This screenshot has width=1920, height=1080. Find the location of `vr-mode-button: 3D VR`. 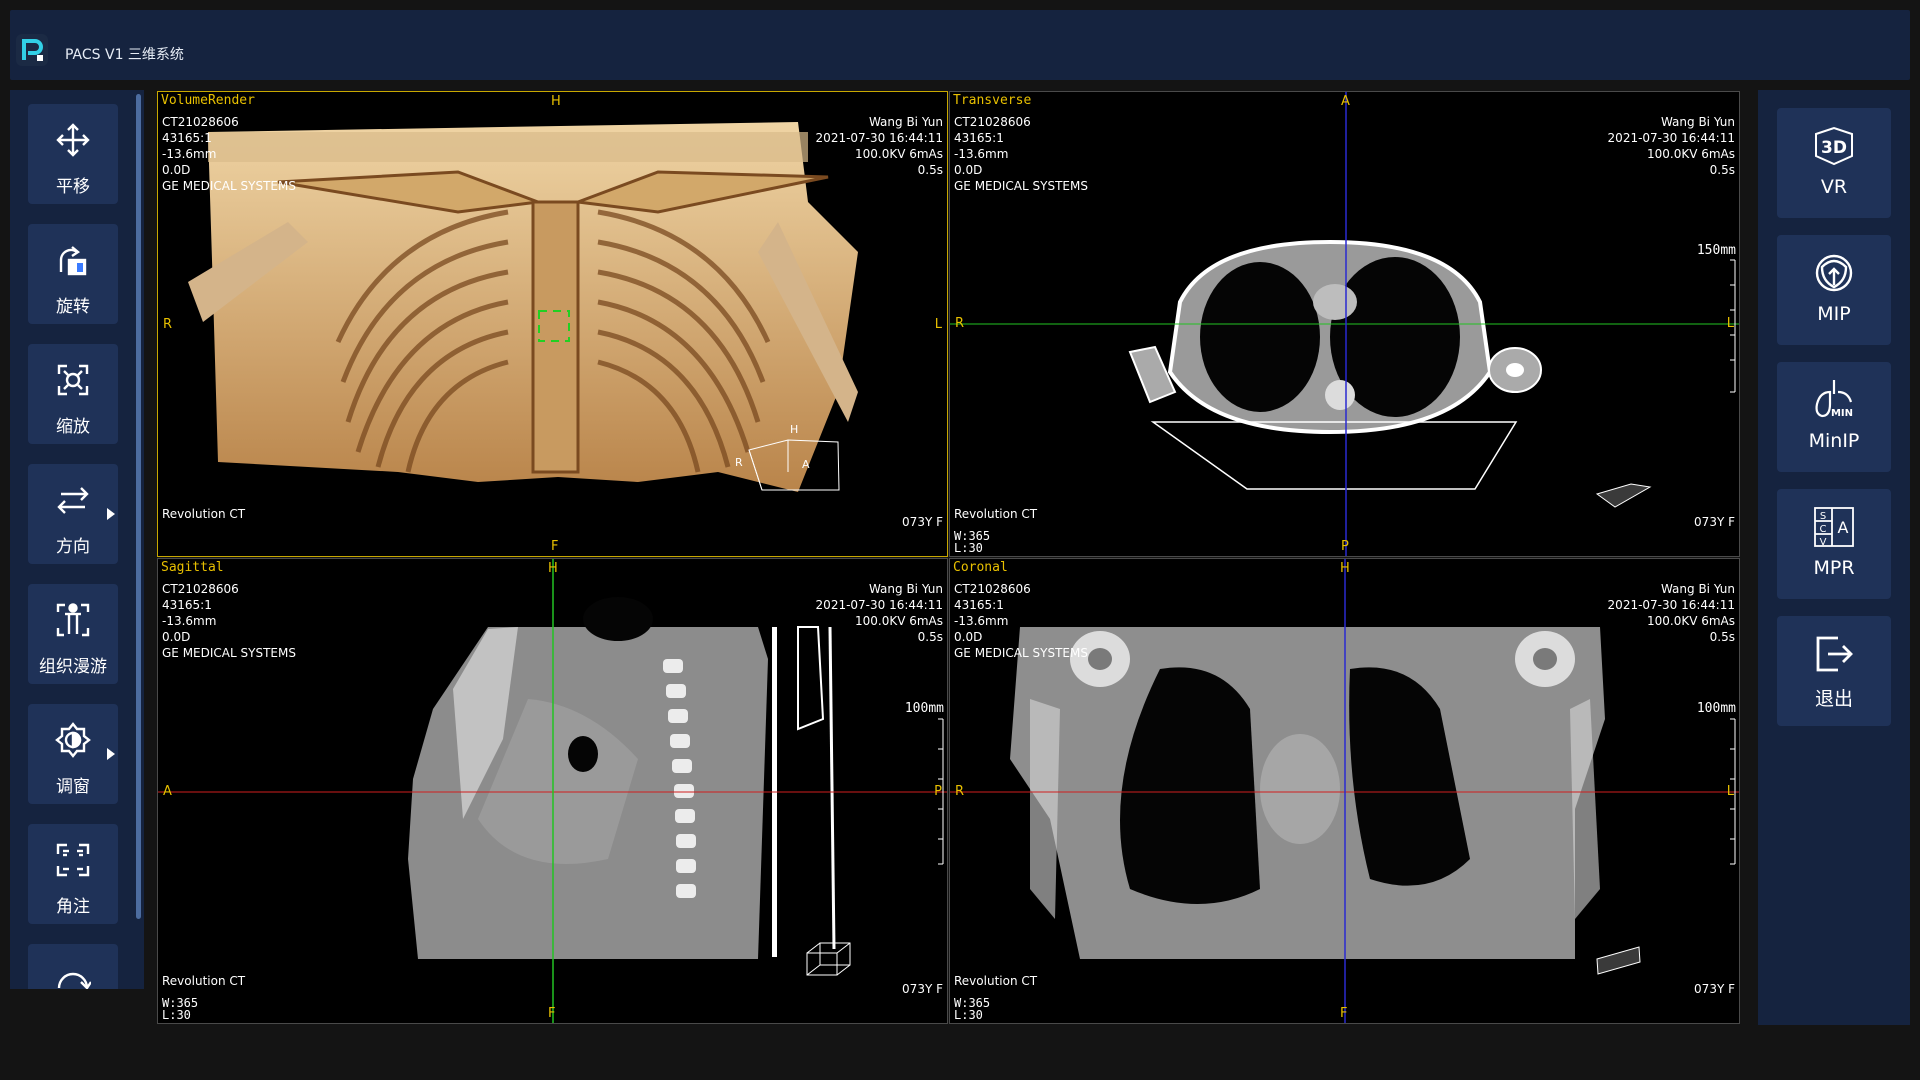

vr-mode-button: 3D VR is located at coordinates (1834, 163).